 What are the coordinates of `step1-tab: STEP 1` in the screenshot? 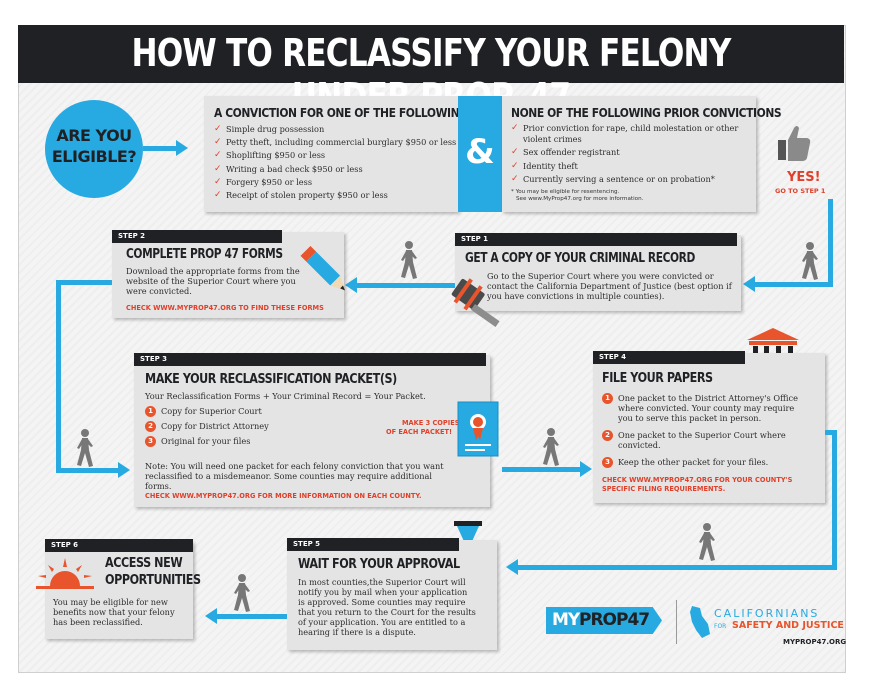 It's located at (596, 239).